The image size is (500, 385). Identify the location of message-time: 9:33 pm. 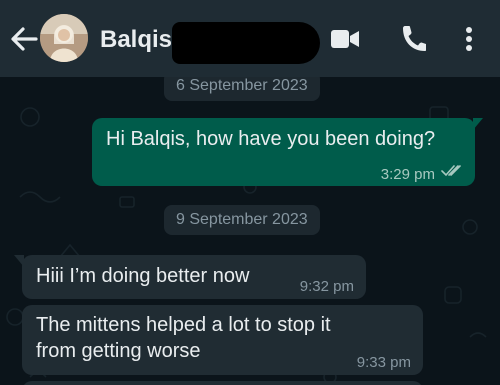
(383, 362).